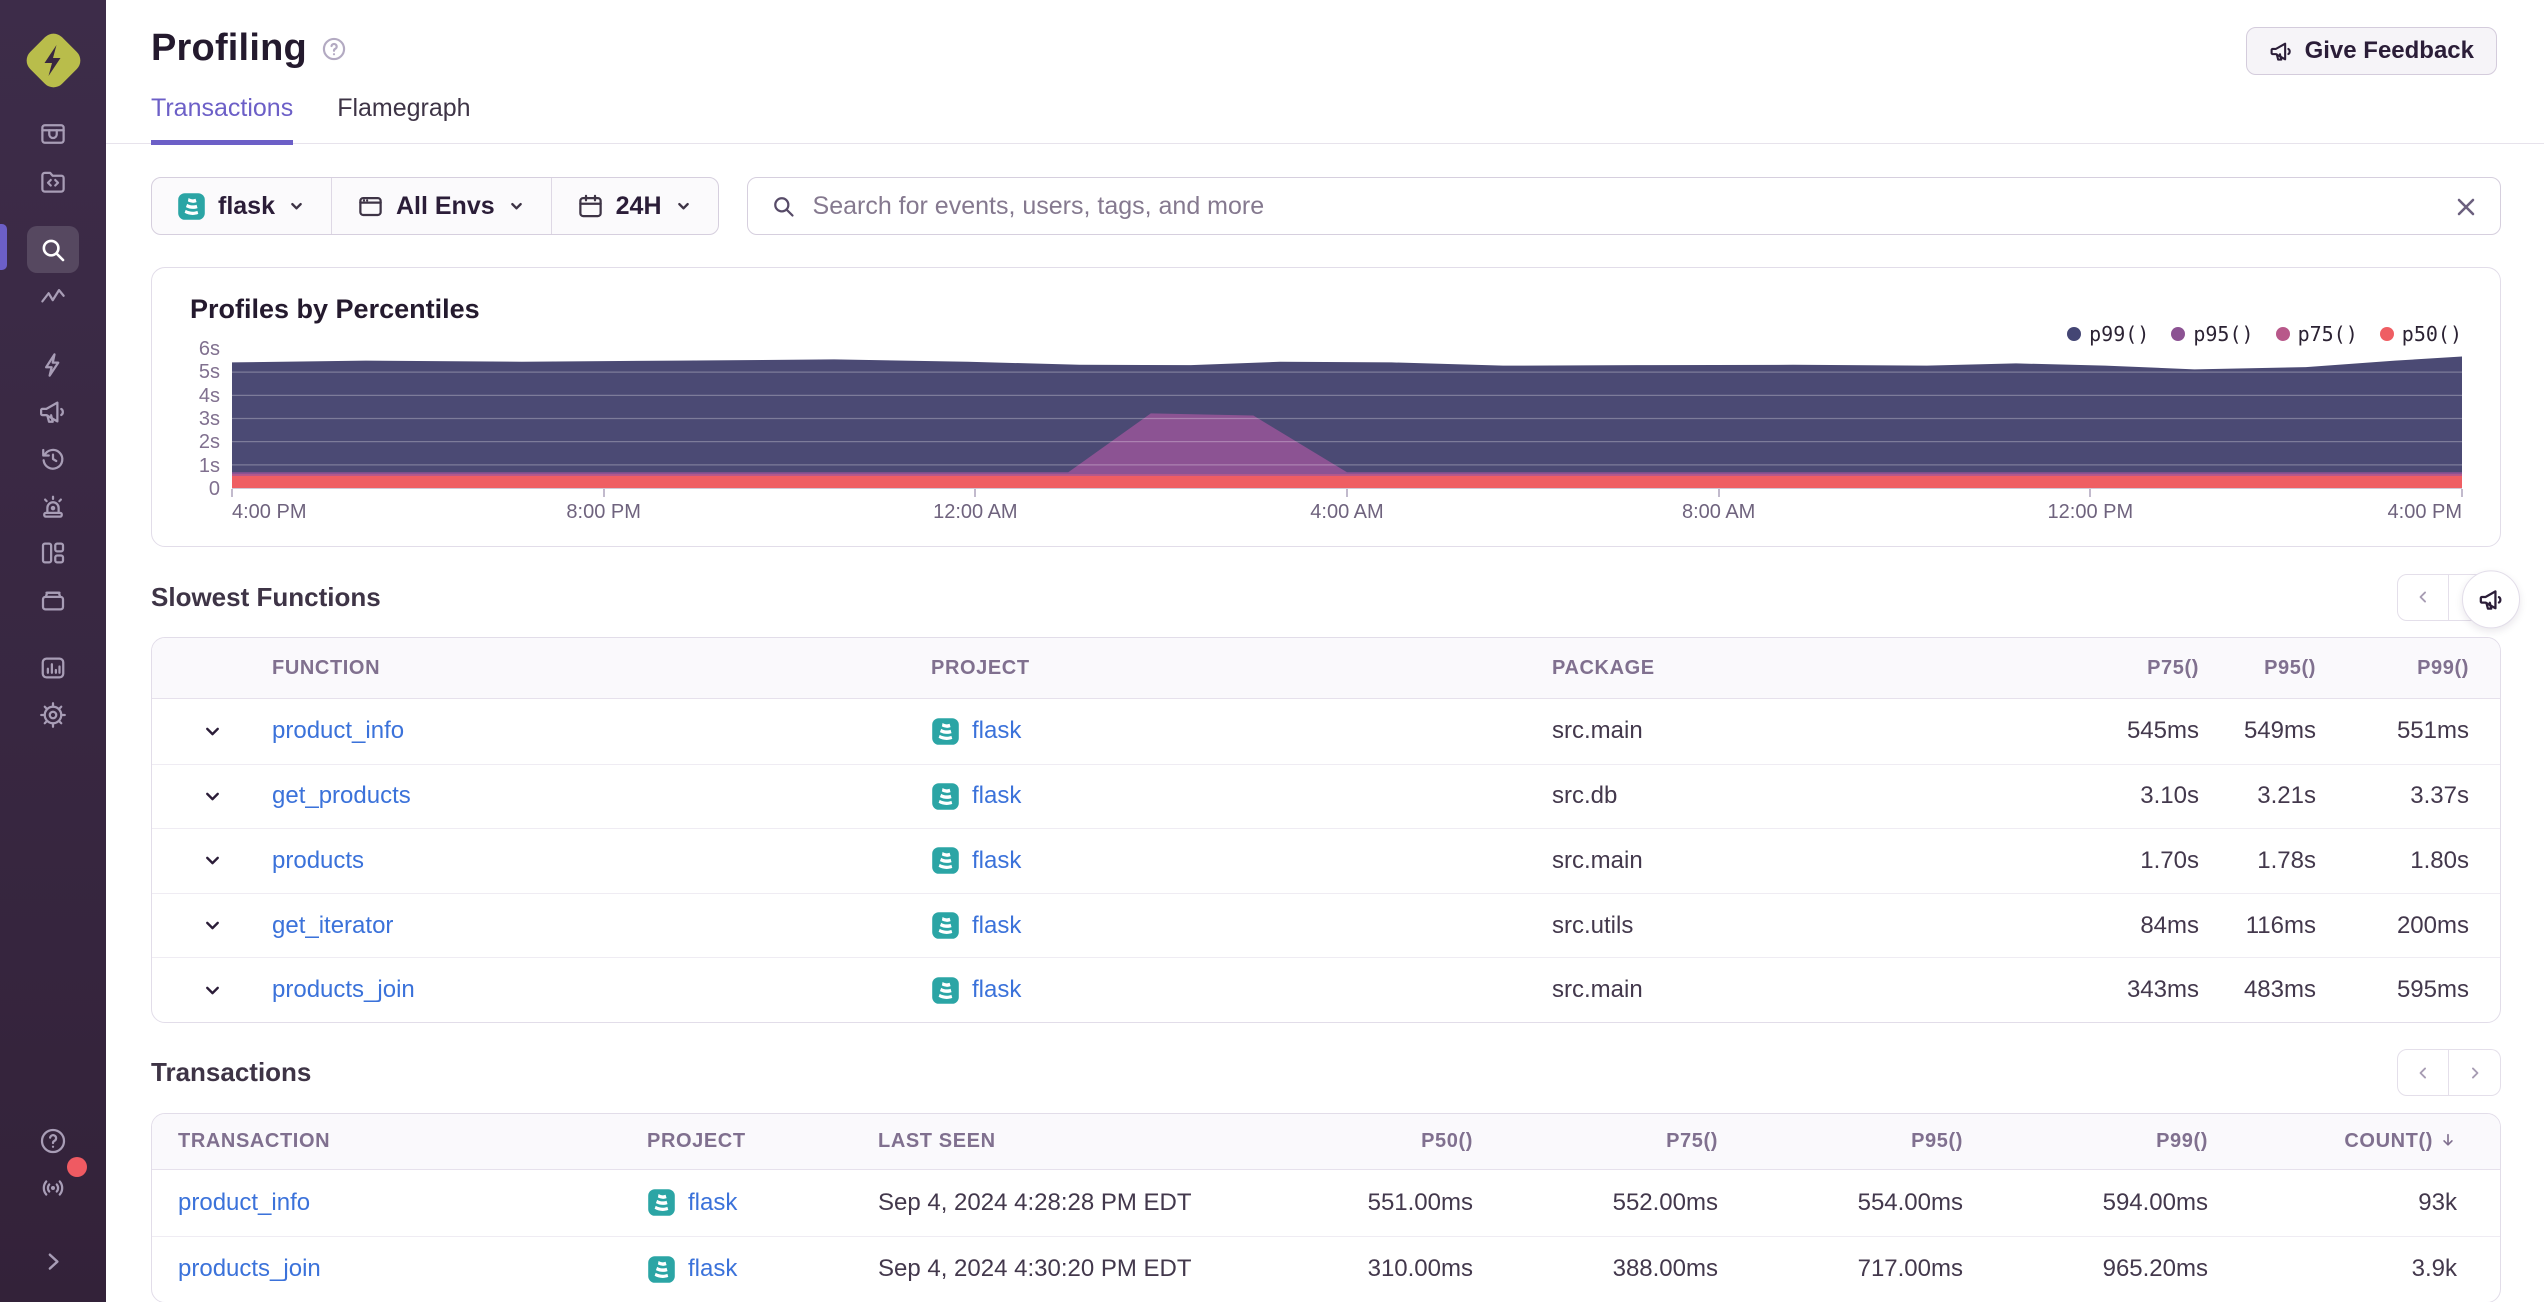 This screenshot has width=2544, height=1302. What do you see at coordinates (2108, 334) in the screenshot?
I see `legend-item-p99: p99()` at bounding box center [2108, 334].